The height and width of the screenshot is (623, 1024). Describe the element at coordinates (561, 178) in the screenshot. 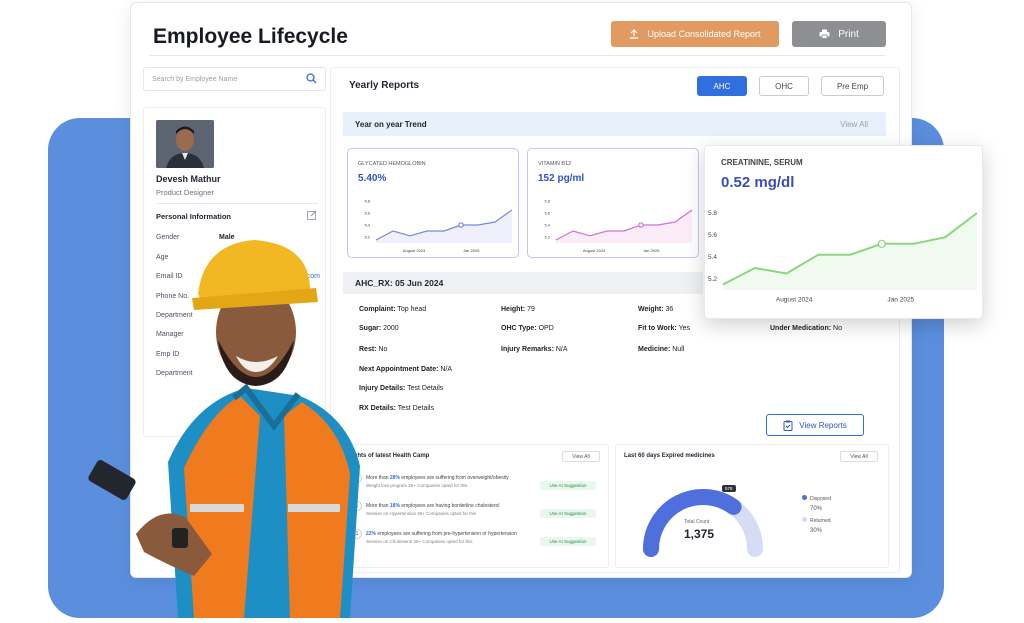

I see `card-value: 152 pg/ml` at that location.